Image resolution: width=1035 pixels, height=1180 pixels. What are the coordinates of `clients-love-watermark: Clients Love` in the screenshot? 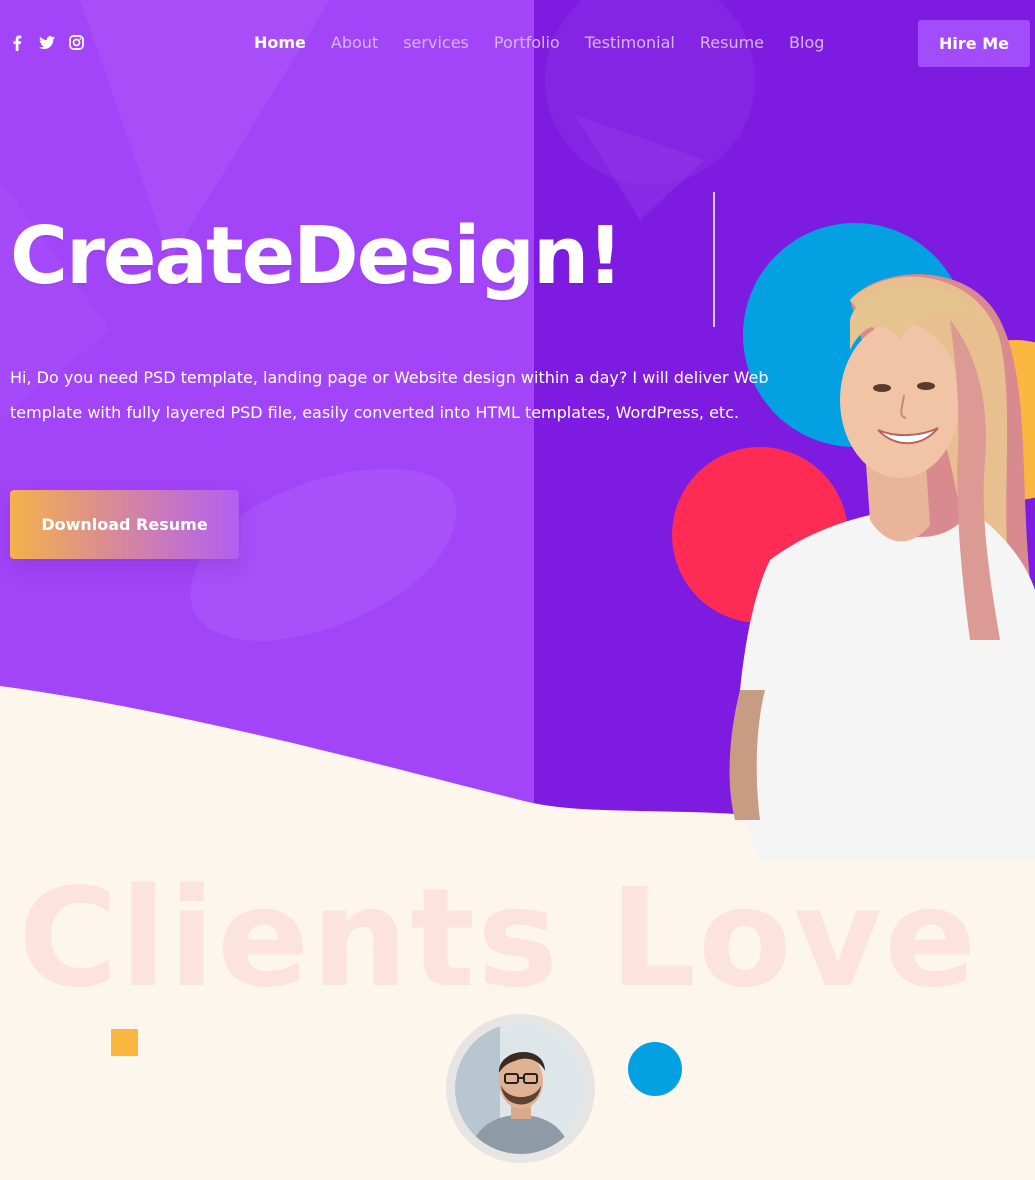 It's located at (498, 939).